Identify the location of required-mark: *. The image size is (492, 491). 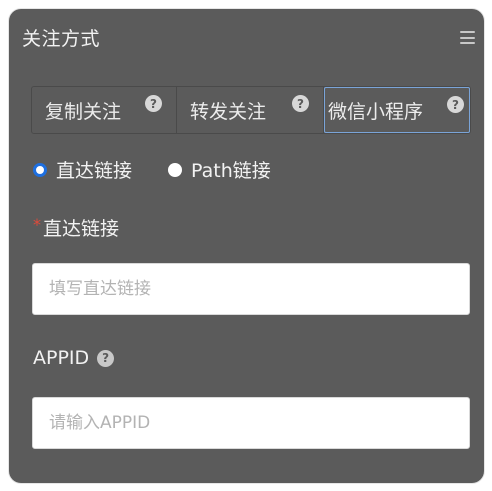
(37, 224).